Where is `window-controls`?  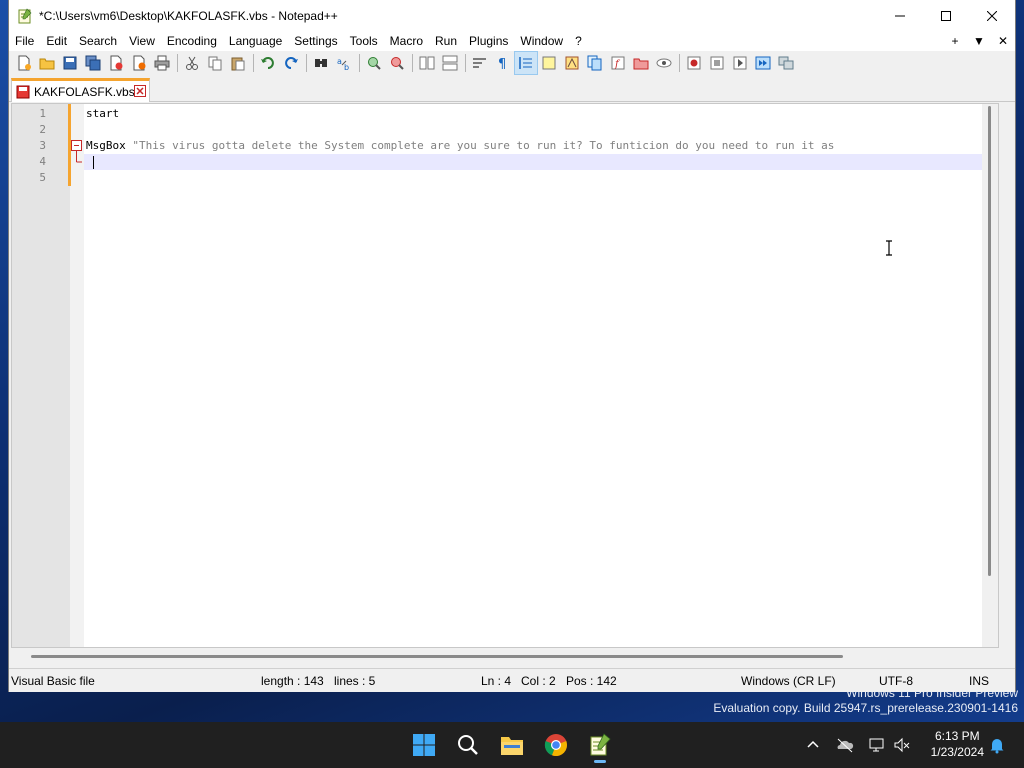 window-controls is located at coordinates (946, 15).